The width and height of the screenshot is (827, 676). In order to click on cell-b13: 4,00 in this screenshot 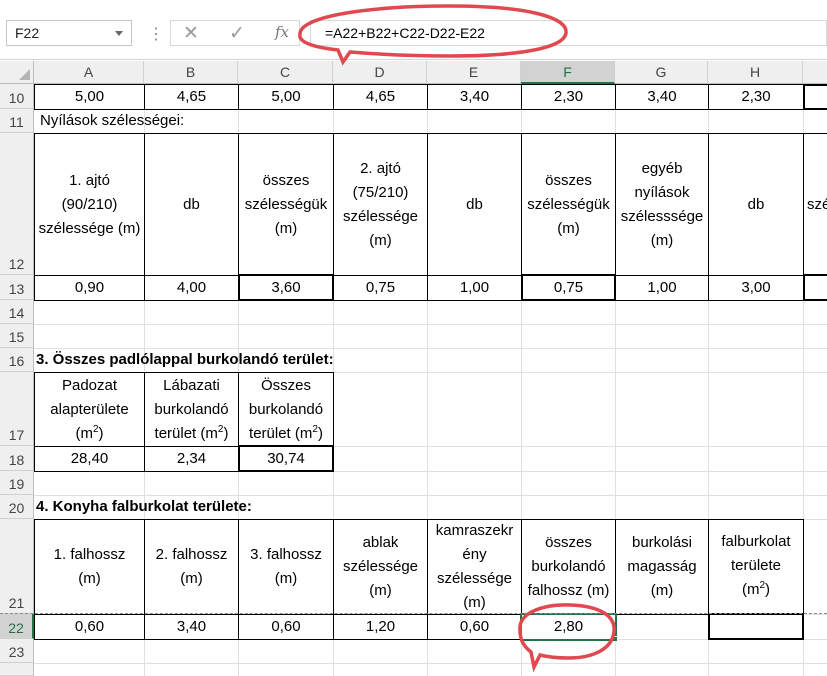, I will do `click(191, 288)`.